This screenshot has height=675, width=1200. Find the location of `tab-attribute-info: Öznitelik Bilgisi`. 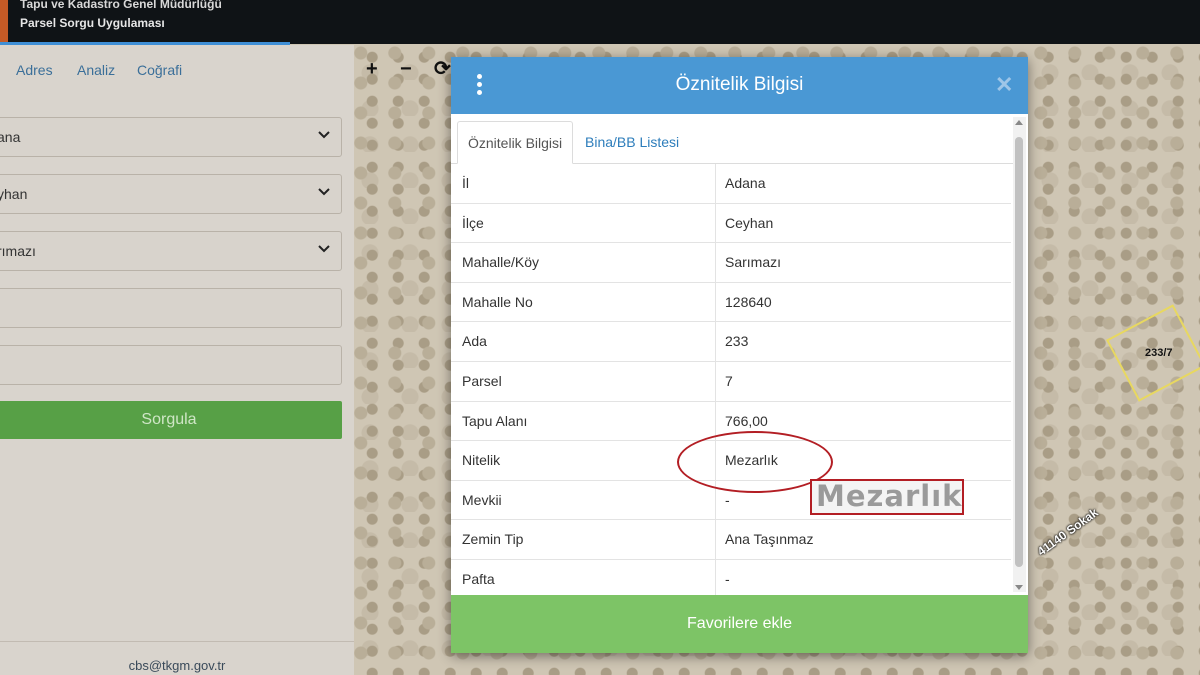

tab-attribute-info: Öznitelik Bilgisi is located at coordinates (515, 142).